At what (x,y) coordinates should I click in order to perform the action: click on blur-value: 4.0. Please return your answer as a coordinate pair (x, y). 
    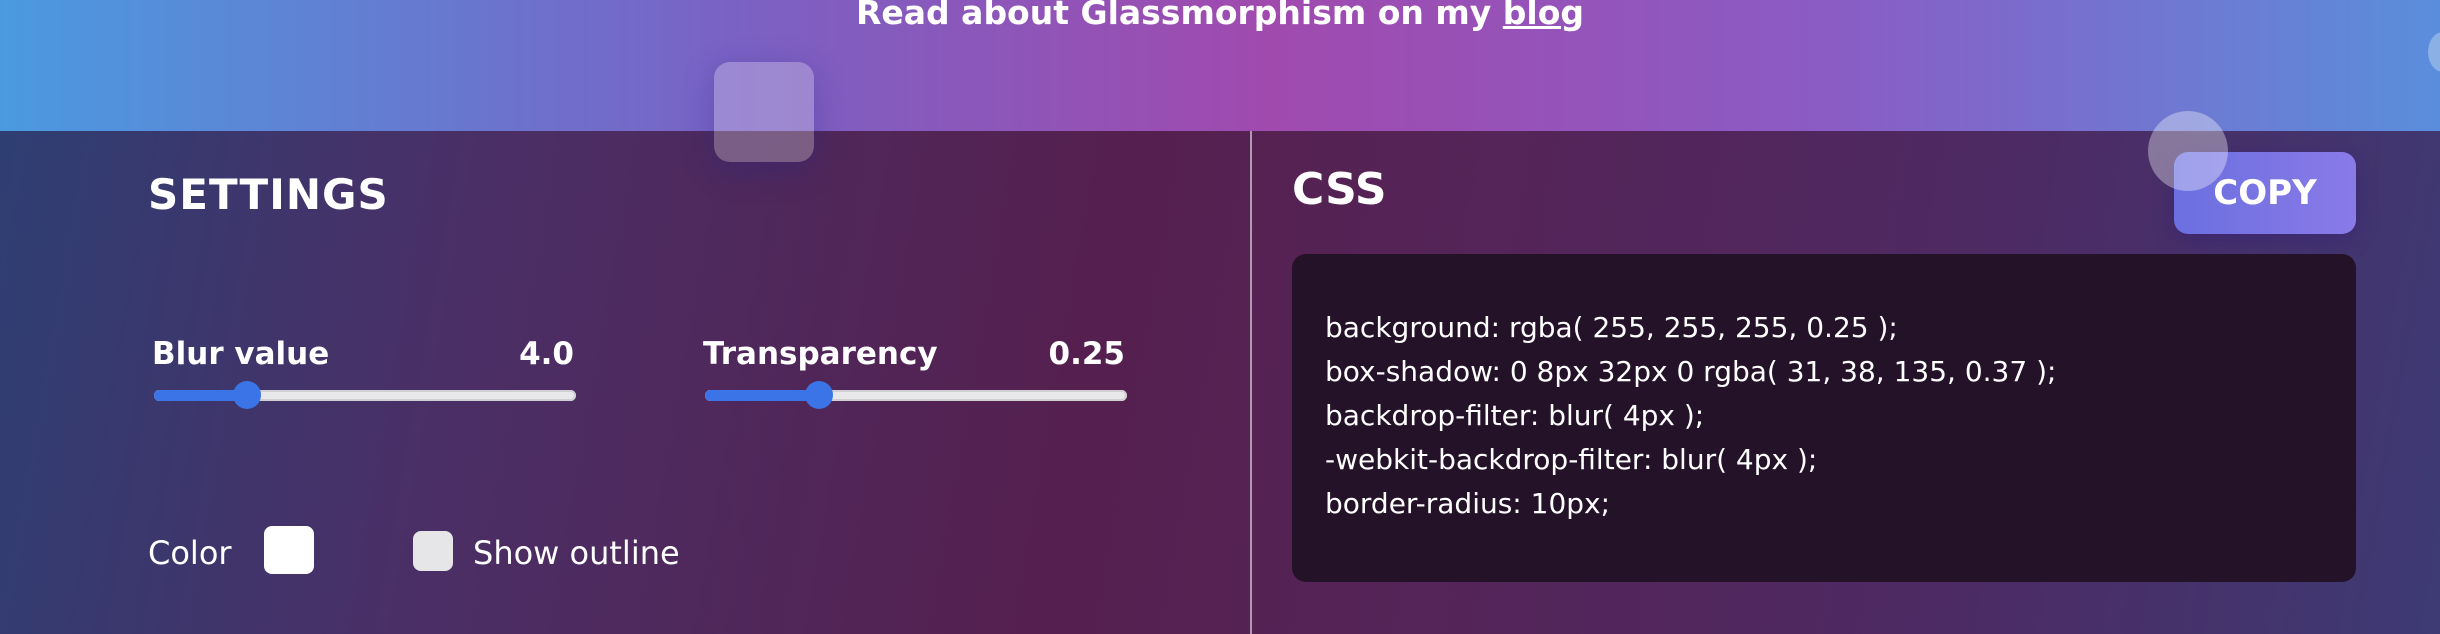
    Looking at the image, I should click on (546, 354).